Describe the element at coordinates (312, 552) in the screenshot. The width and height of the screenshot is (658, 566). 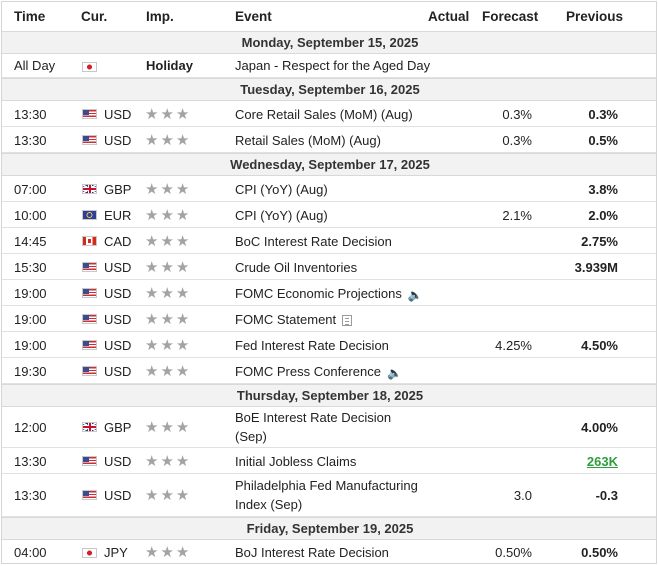
I see `event-name: BoJ Interest Rate Decision` at that location.